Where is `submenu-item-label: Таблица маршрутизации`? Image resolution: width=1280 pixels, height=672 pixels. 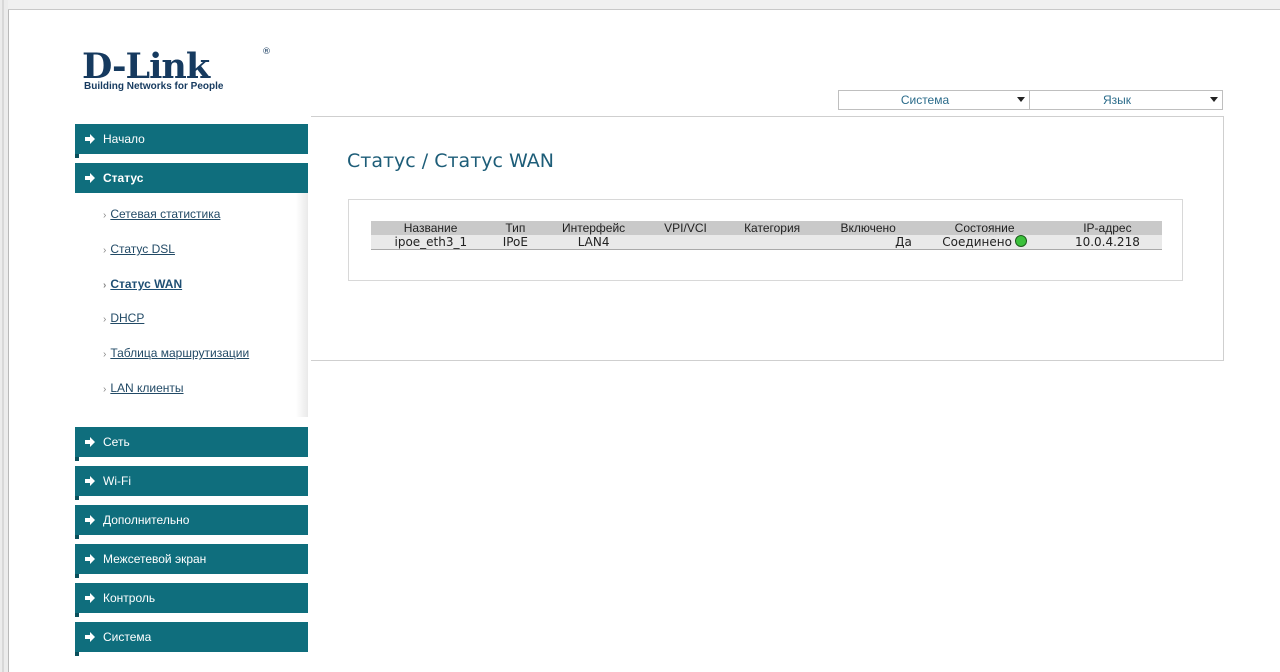 submenu-item-label: Таблица маршрутизации is located at coordinates (180, 353).